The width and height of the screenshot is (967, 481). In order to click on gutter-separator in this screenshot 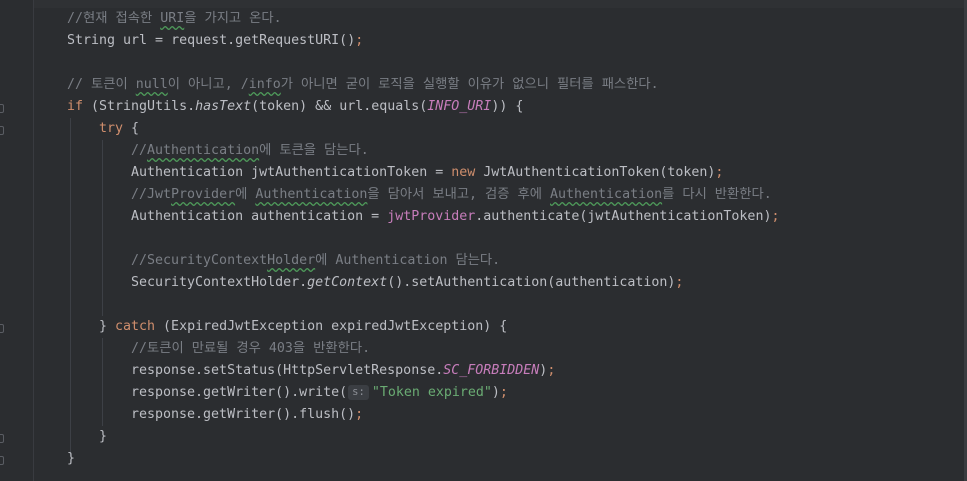, I will do `click(33, 240)`.